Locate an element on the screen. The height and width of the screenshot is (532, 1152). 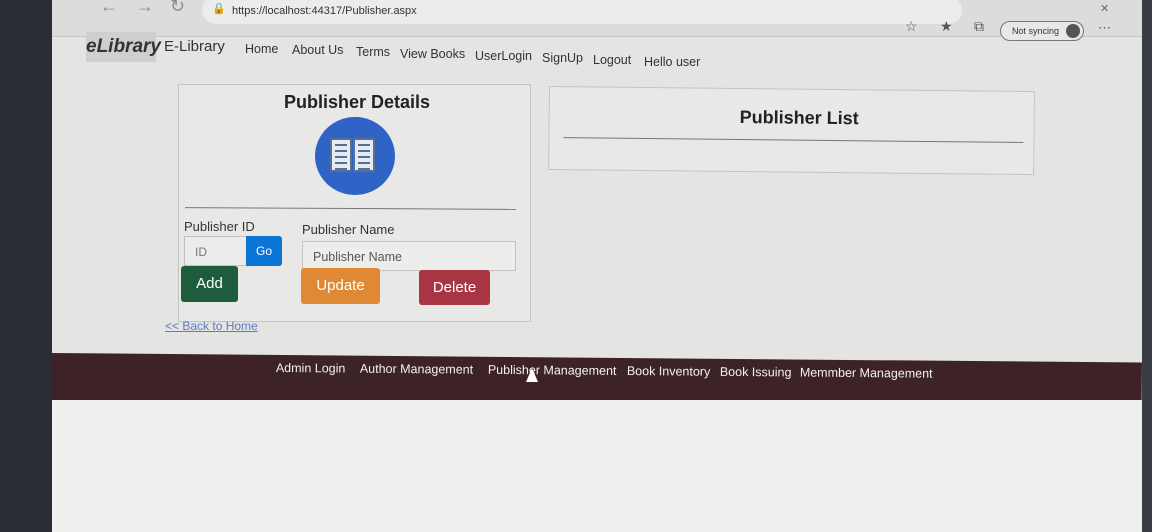
nav-greeting: Hello user is located at coordinates (672, 62).